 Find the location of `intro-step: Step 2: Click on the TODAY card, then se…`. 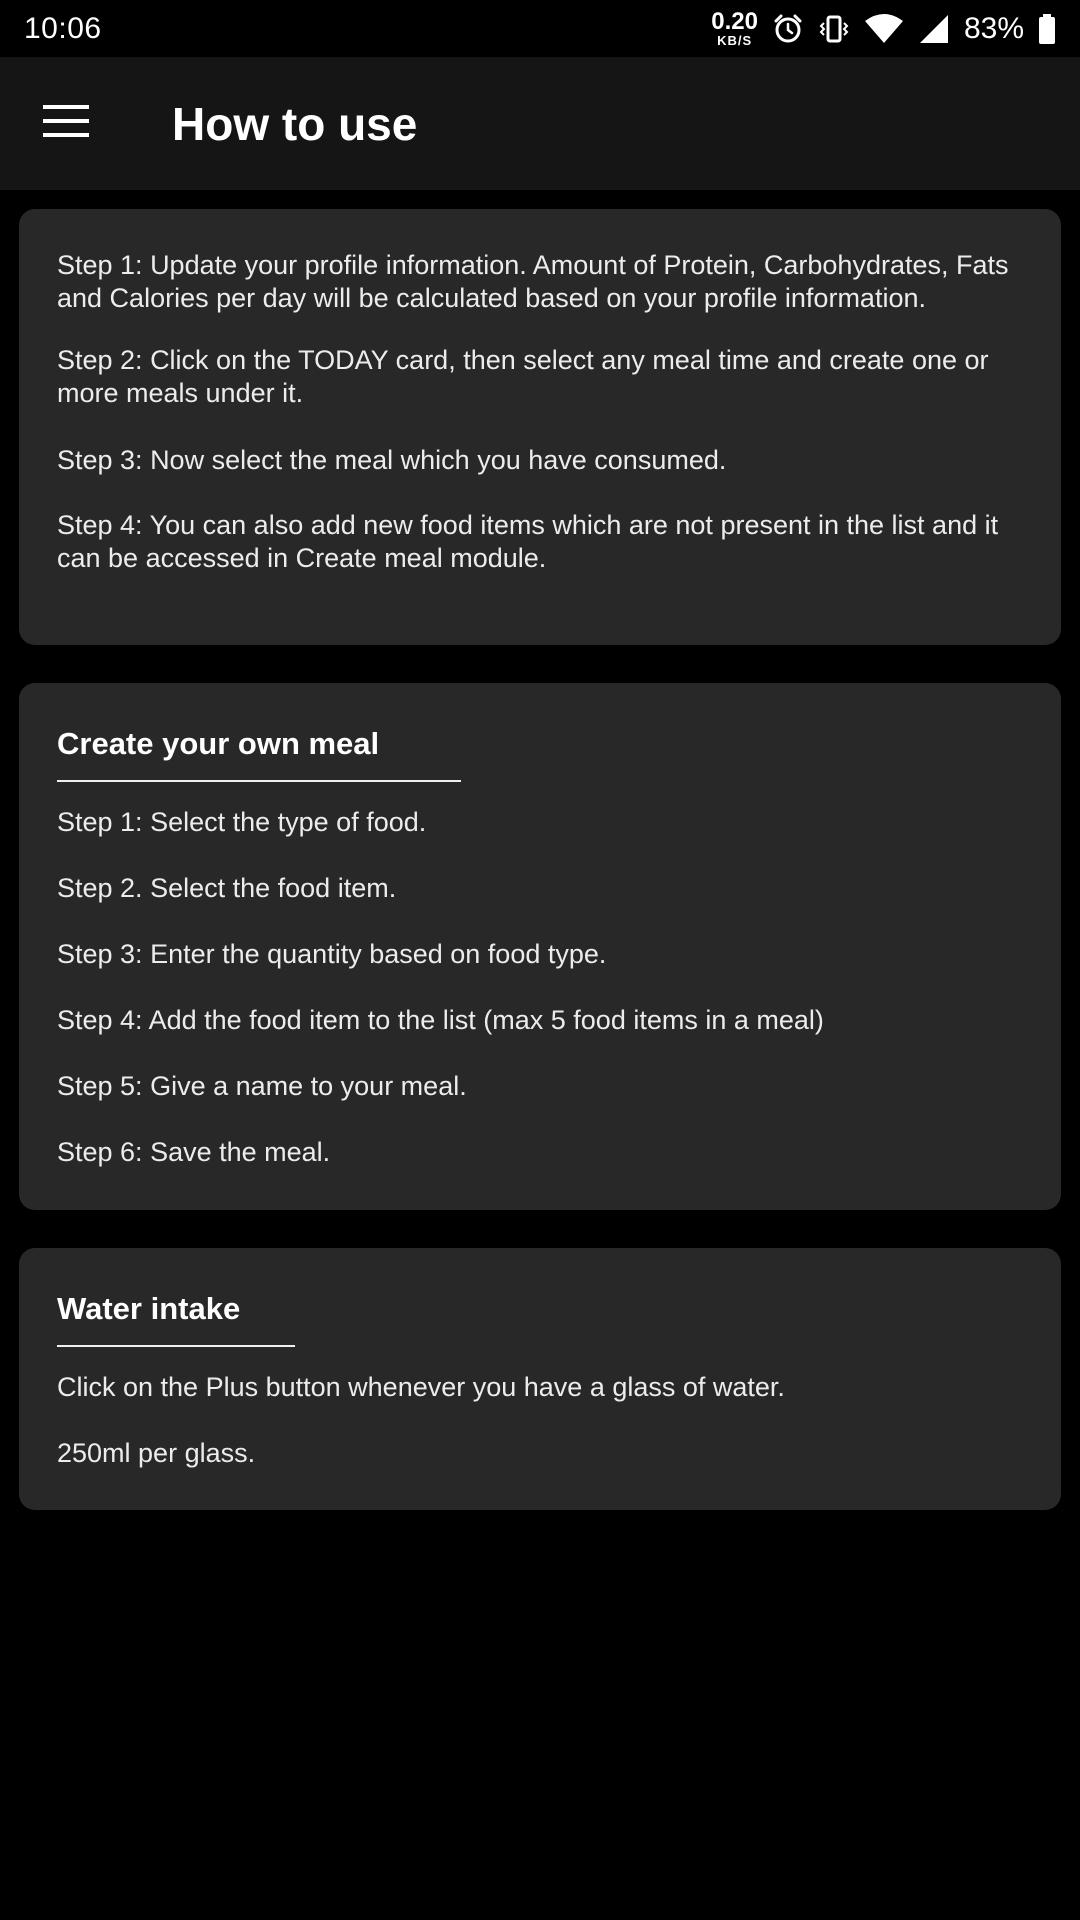

intro-step: Step 2: Click on the TODAY card, then se… is located at coordinates (523, 376).